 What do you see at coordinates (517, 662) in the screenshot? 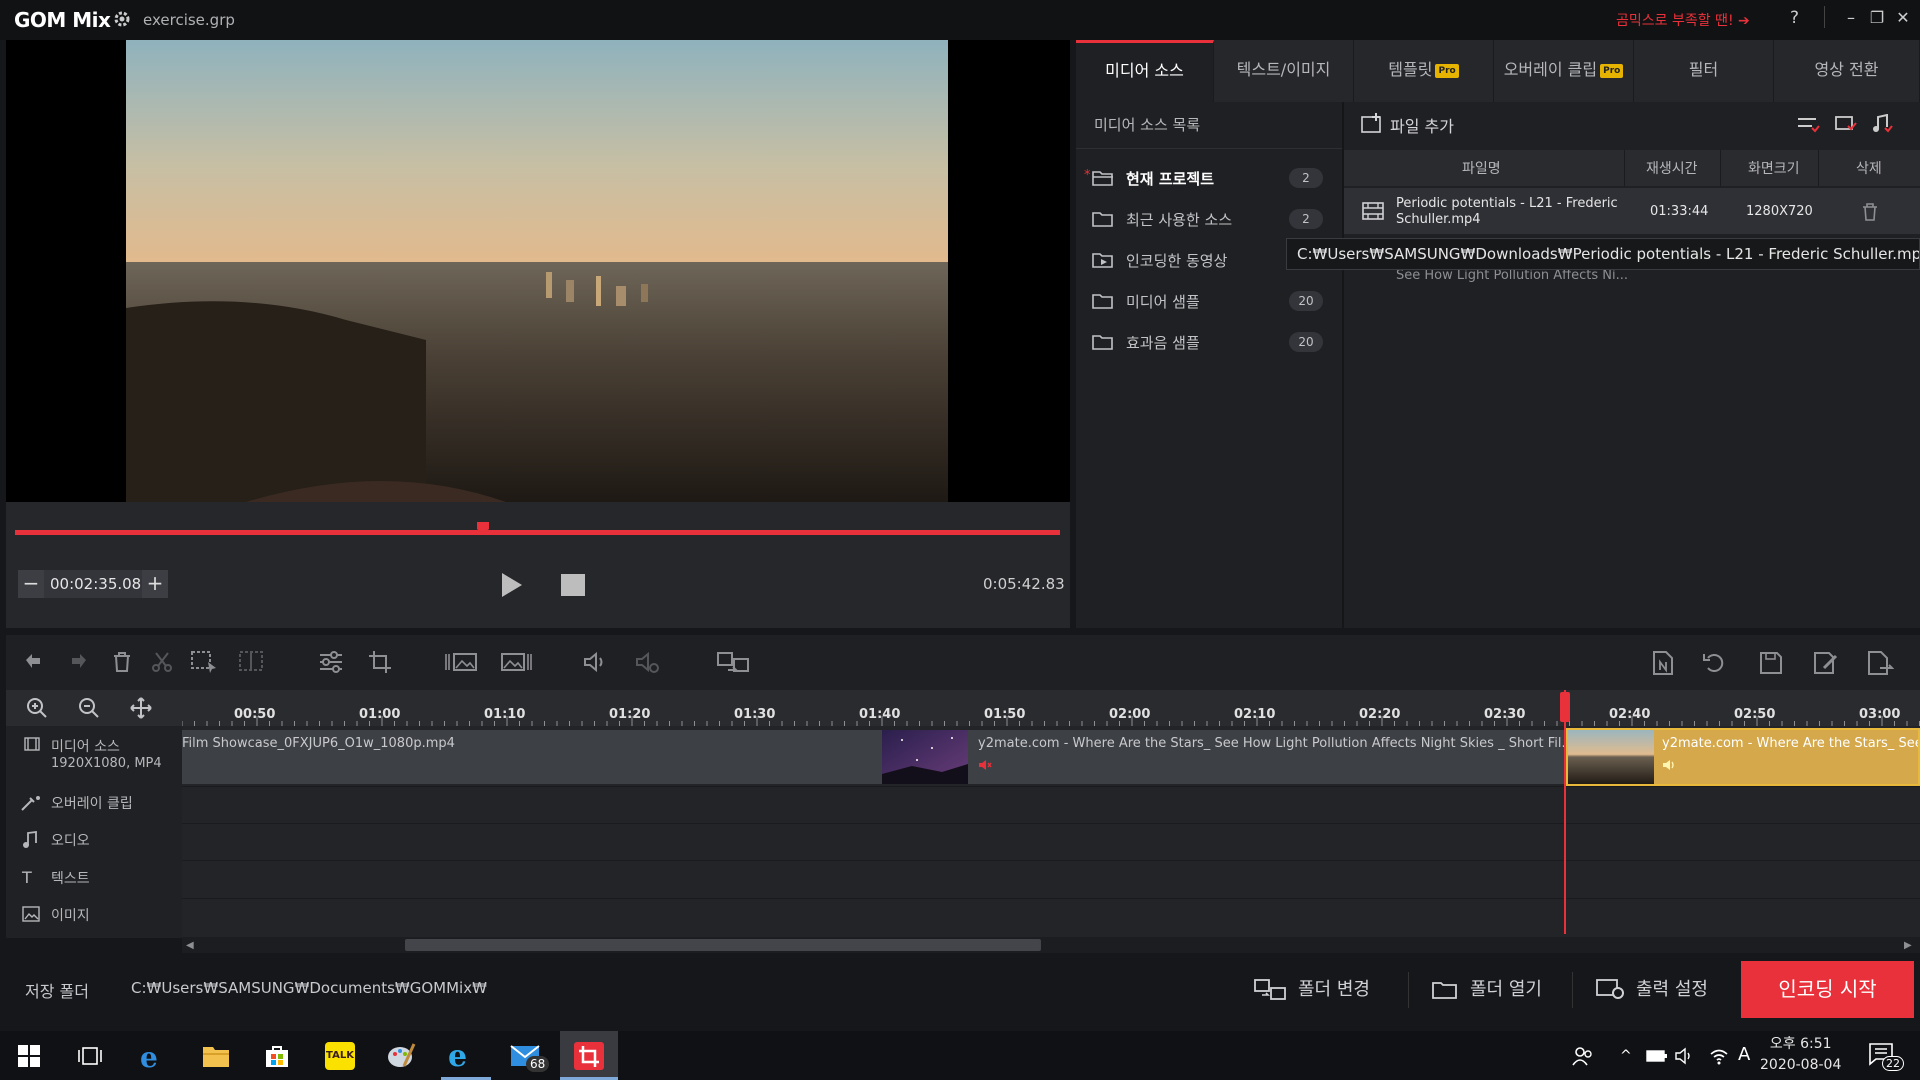
I see `image-right-icon` at bounding box center [517, 662].